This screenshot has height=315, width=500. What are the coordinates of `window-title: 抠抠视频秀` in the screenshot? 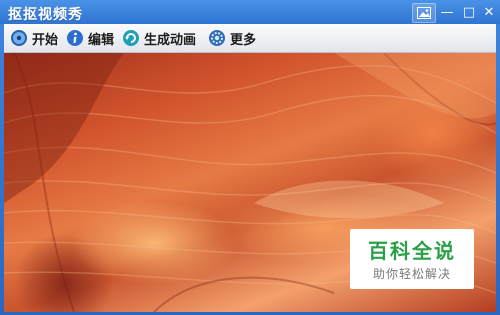 It's located at (45, 15).